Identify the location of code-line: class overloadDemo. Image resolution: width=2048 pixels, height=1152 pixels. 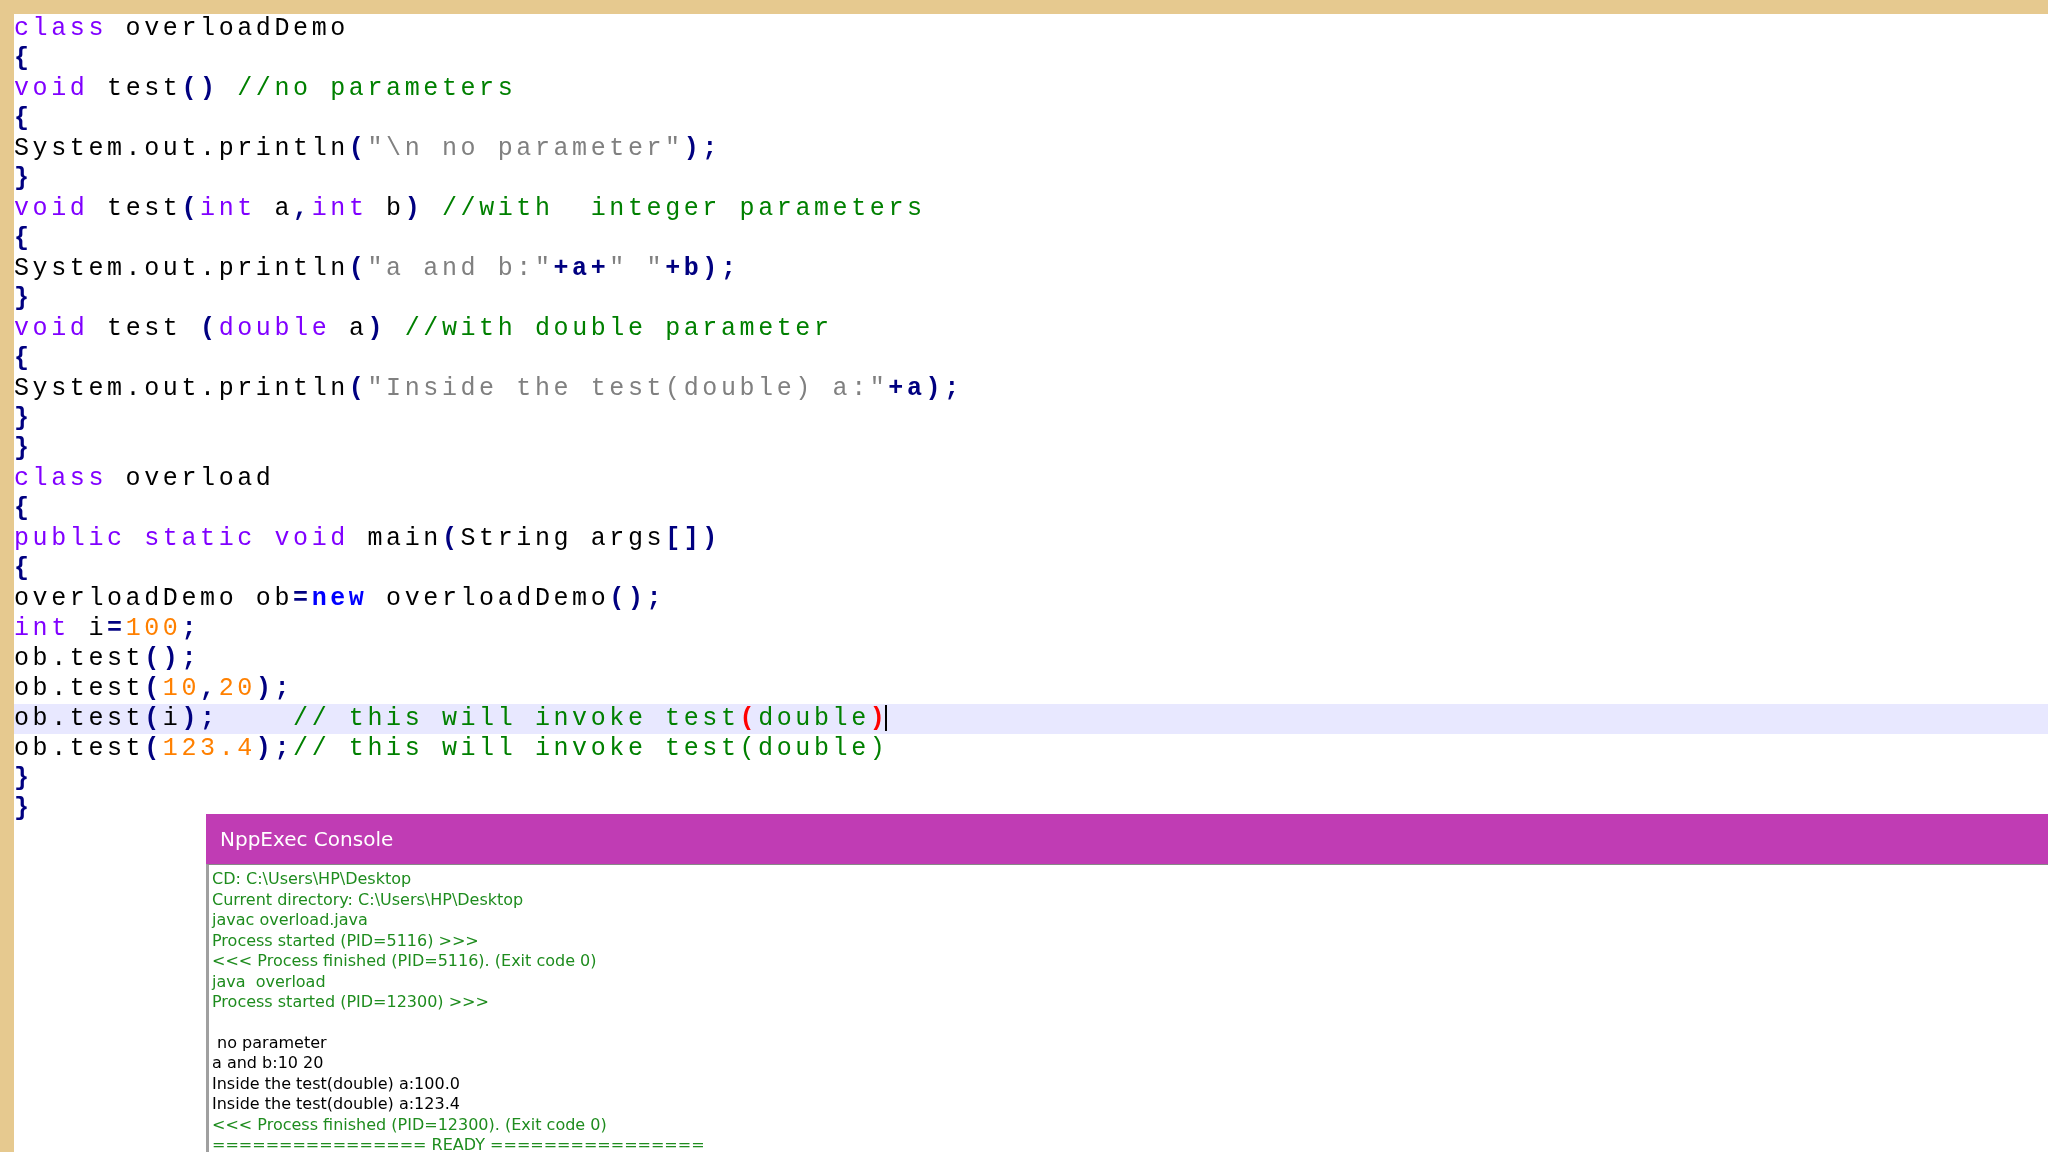
(182, 29).